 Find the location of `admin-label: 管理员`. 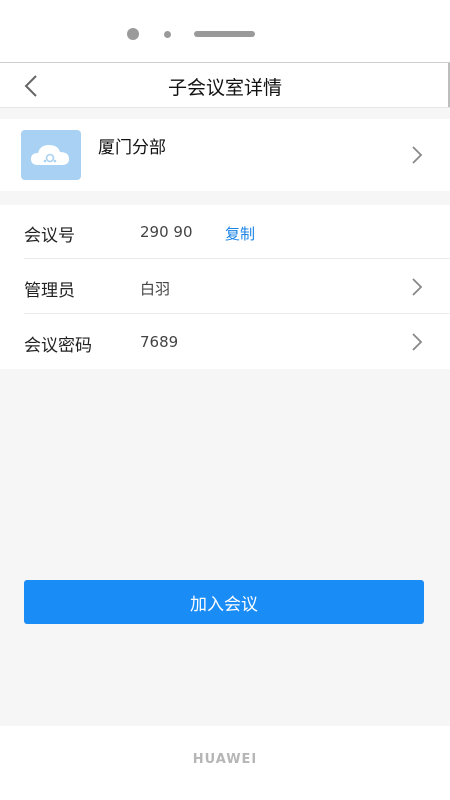

admin-label: 管理员 is located at coordinates (49, 291).